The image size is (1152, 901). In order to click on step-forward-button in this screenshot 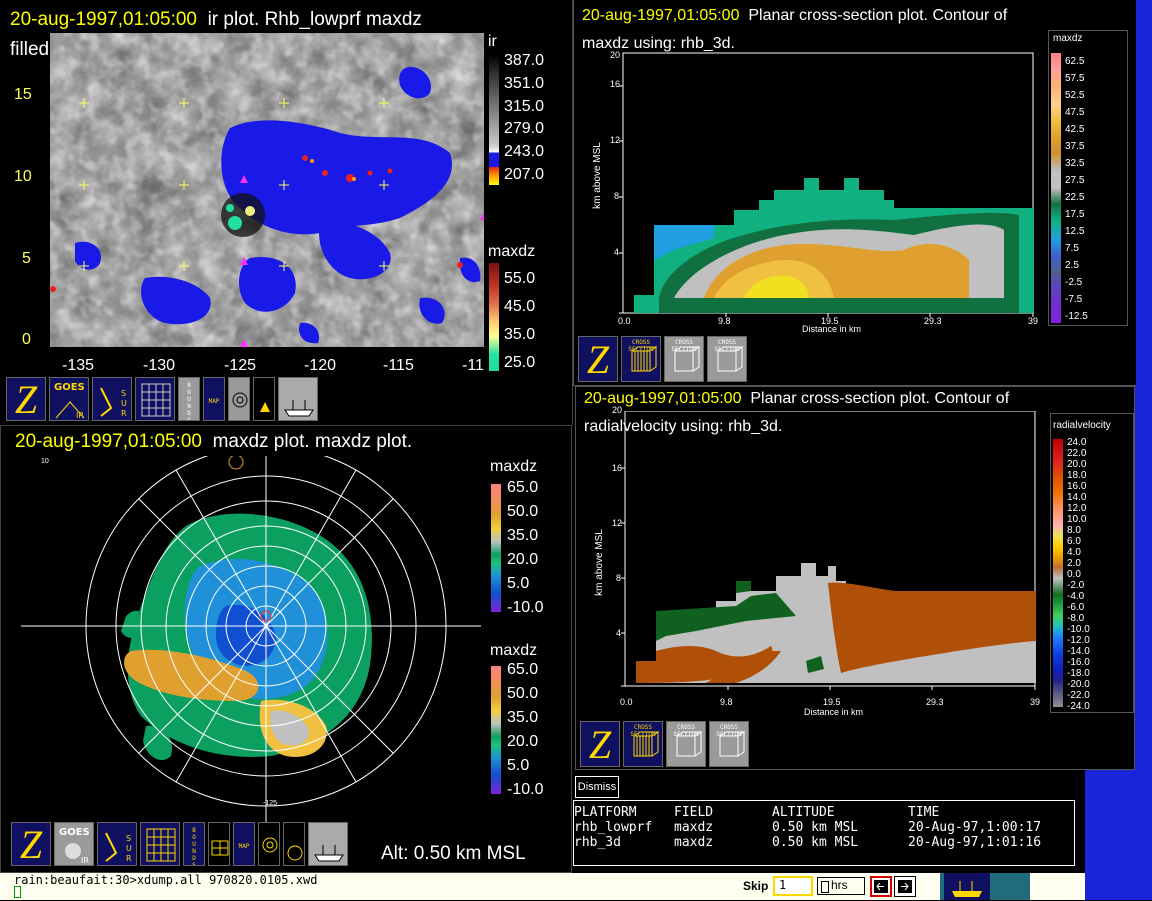, I will do `click(905, 886)`.